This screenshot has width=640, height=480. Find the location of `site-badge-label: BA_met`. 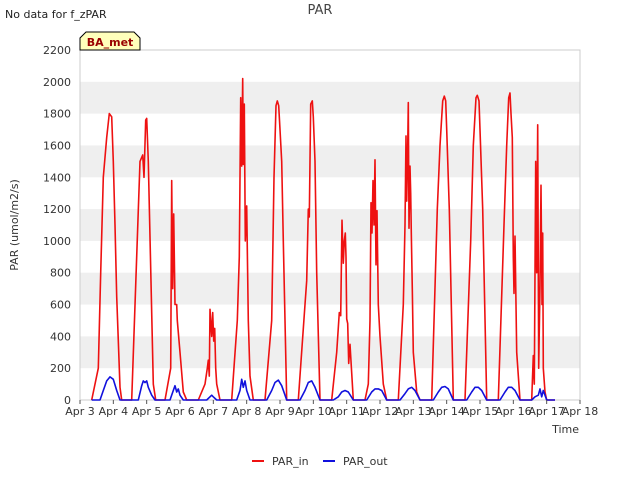

site-badge-label: BA_met is located at coordinates (110, 42).